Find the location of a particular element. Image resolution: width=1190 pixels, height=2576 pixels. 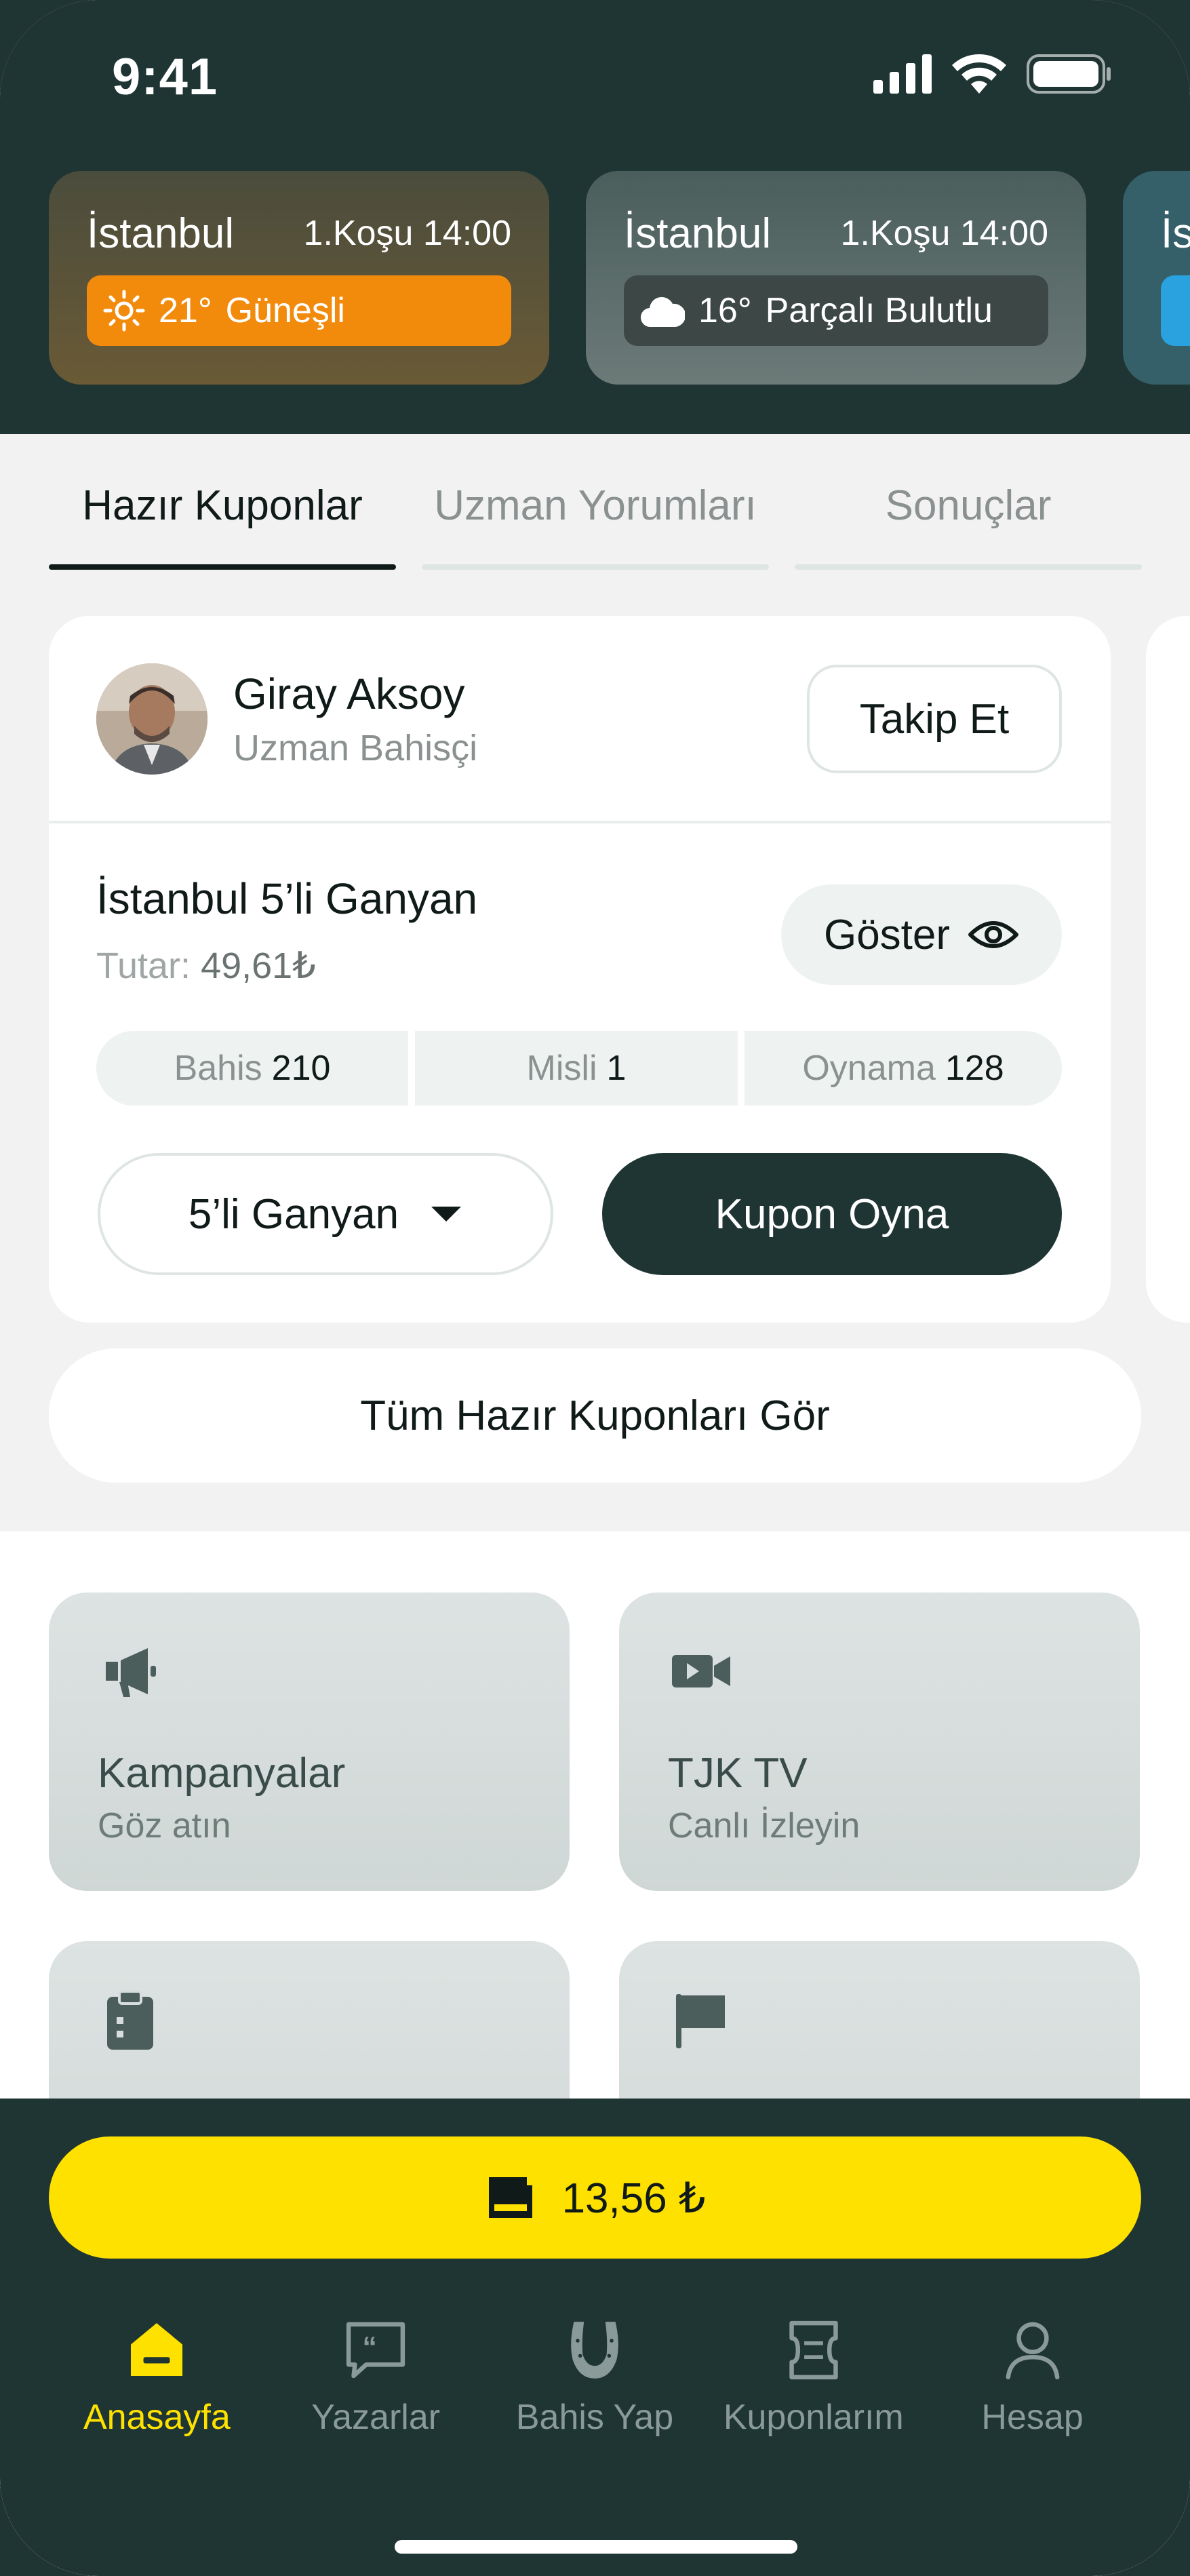

nav-kuponlarim: Kuponlarım is located at coordinates (813, 2377).